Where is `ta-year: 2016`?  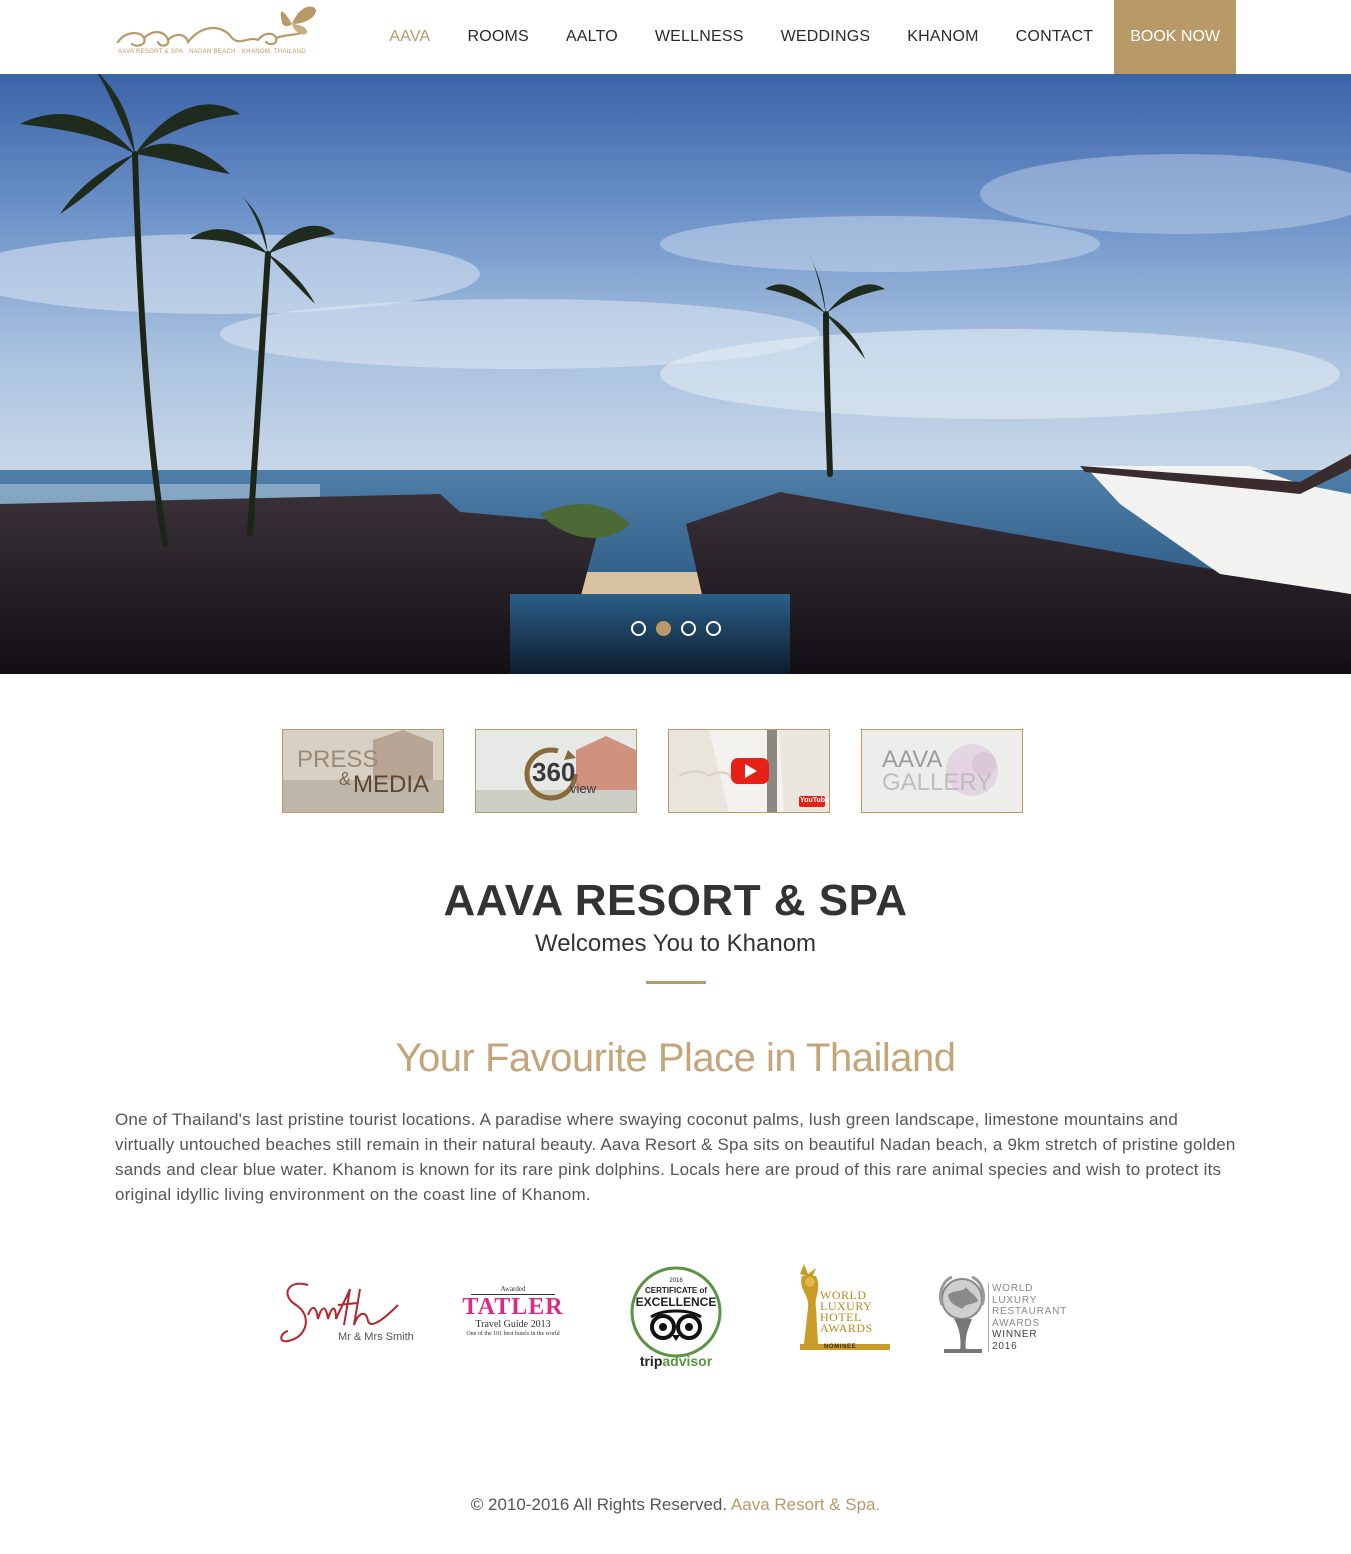 ta-year: 2016 is located at coordinates (676, 1281).